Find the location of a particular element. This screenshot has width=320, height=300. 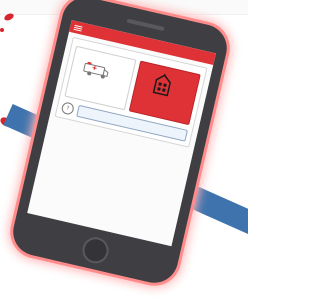

red-dot is located at coordinates (2, 30).